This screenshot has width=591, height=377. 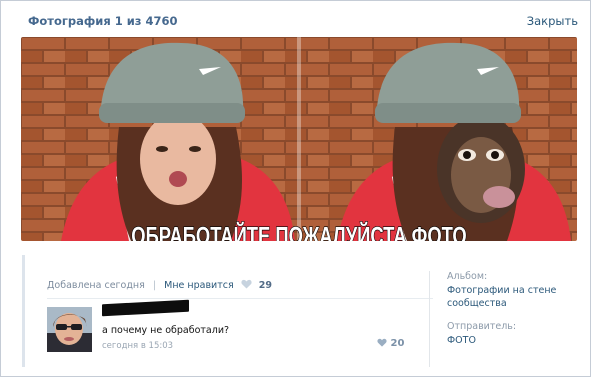 I want to click on comment-like-button: 20, so click(x=390, y=343).